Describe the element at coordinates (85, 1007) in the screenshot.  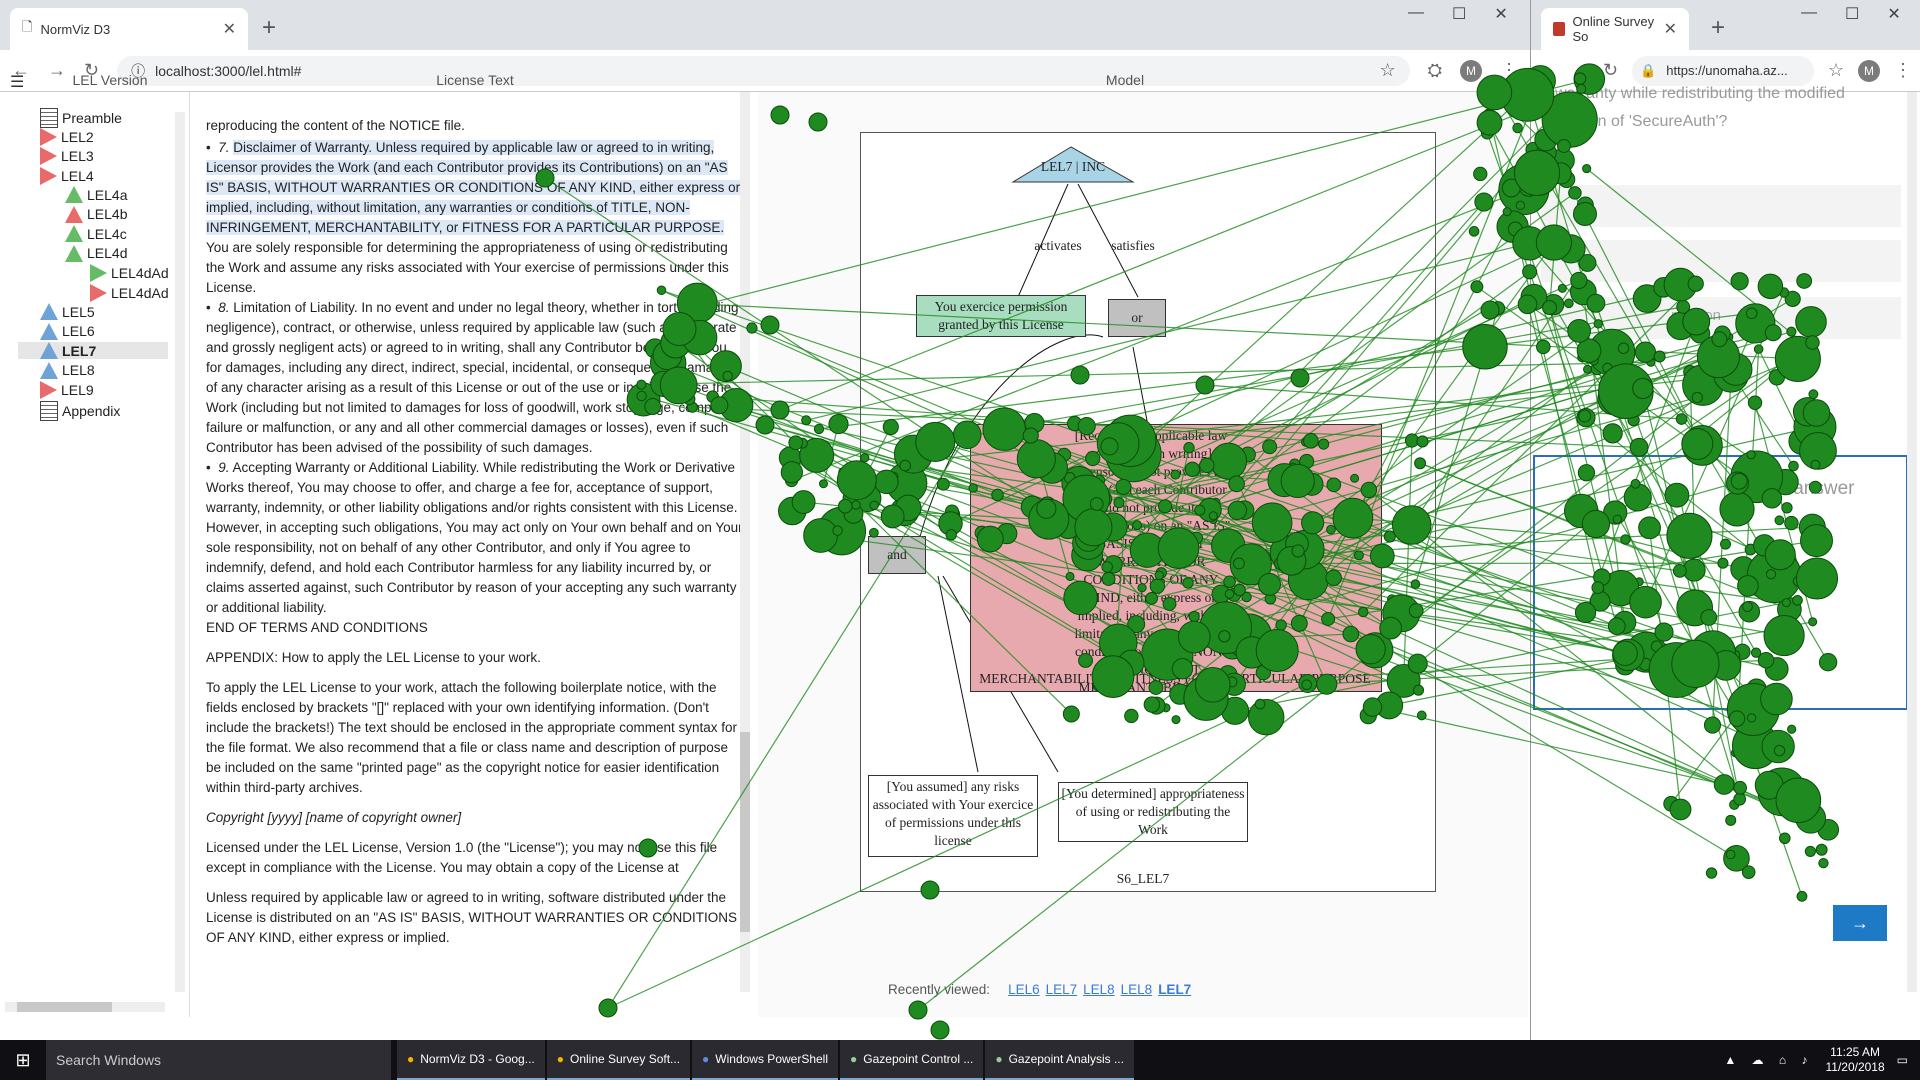
I see `tree-hscrollbar` at that location.